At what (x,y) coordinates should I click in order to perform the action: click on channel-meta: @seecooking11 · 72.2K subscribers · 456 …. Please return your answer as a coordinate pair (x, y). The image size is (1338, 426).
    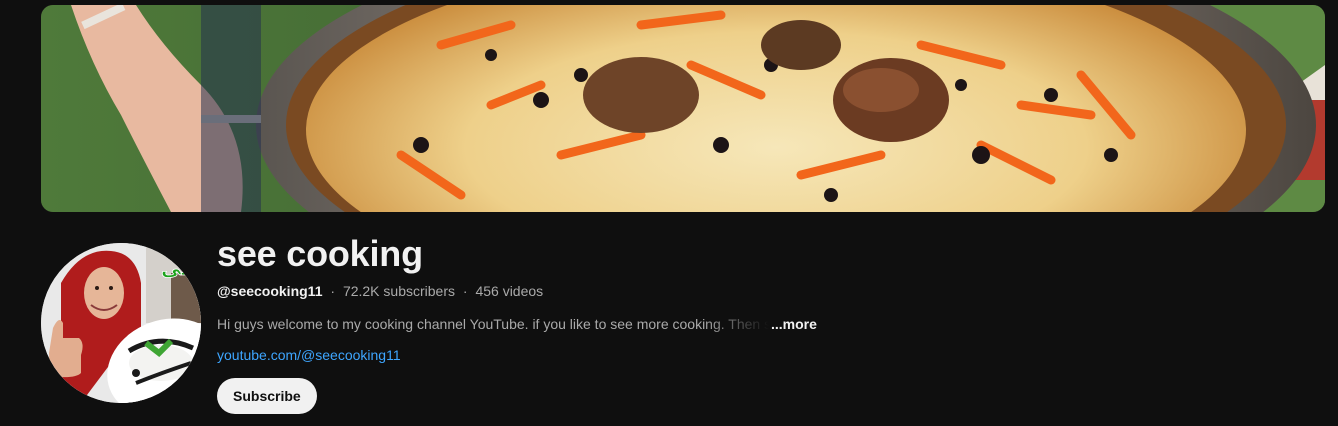
    Looking at the image, I should click on (767, 291).